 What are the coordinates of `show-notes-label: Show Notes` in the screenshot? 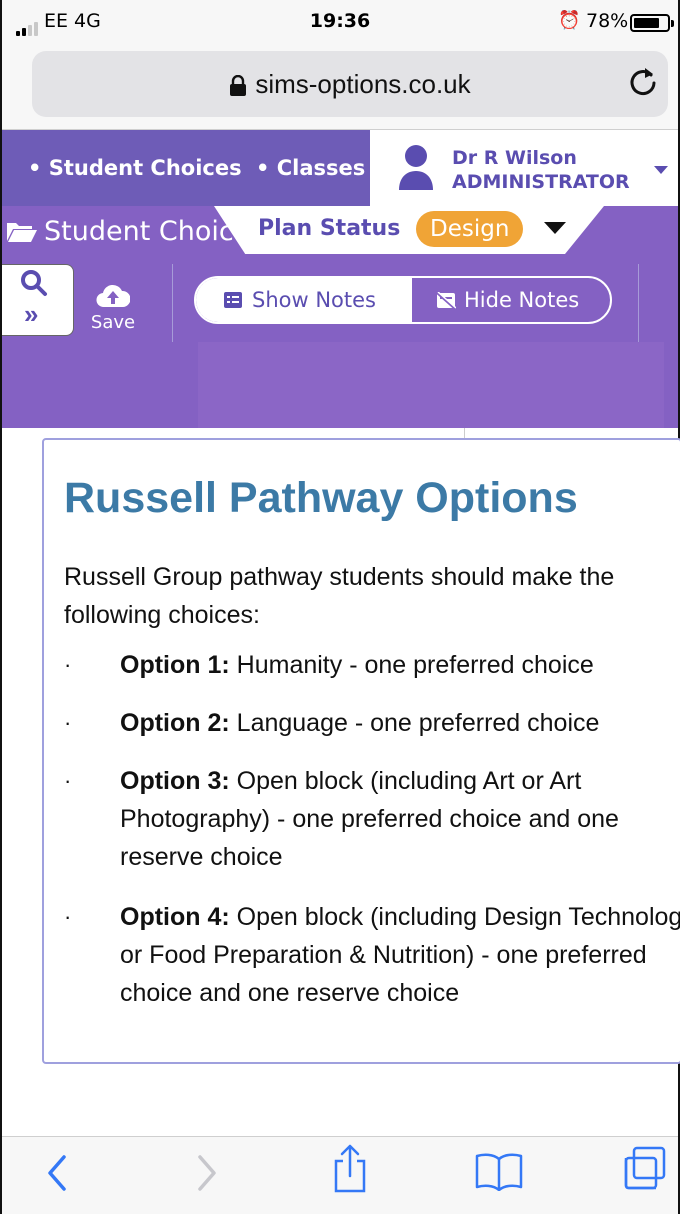 It's located at (314, 300).